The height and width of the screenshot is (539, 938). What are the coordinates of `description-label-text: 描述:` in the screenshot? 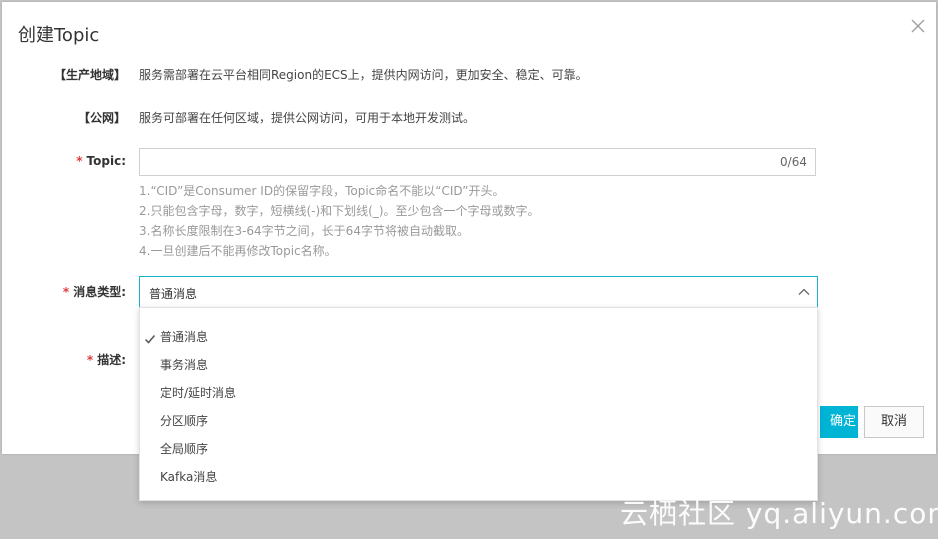 It's located at (111, 360).